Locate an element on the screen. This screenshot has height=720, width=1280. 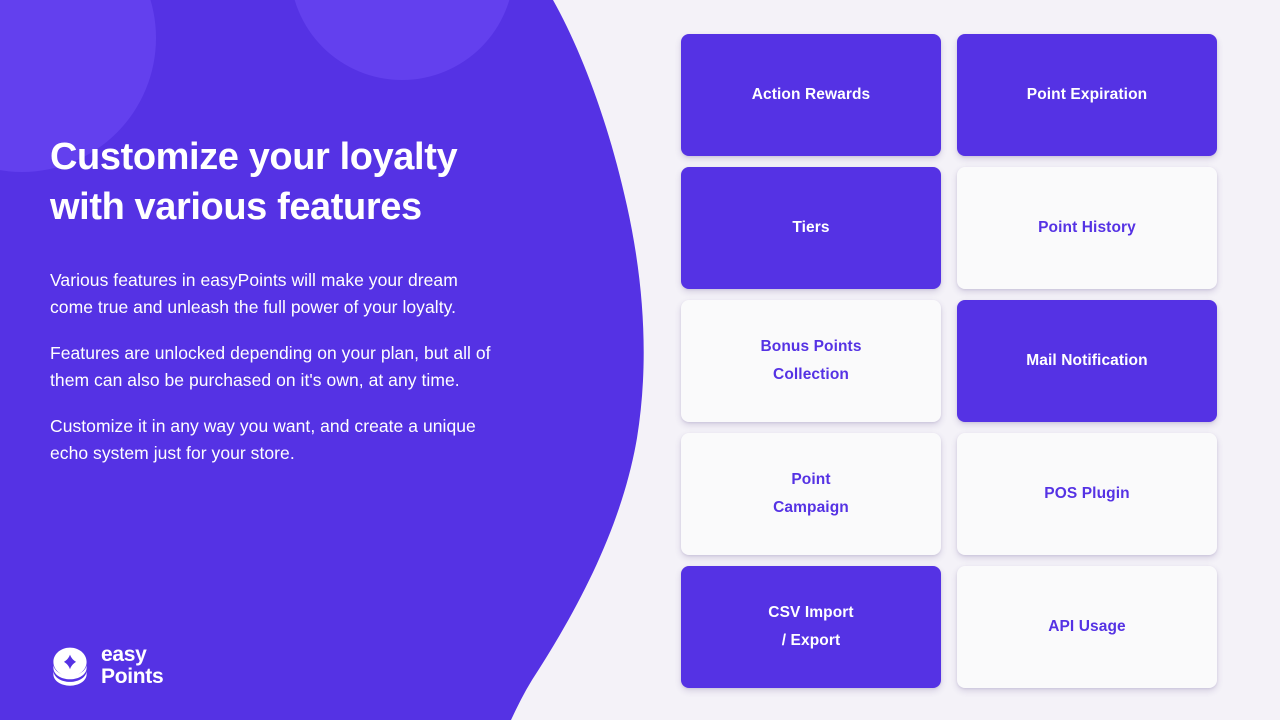
feature-card-label: POS Plugin is located at coordinates (1086, 494).